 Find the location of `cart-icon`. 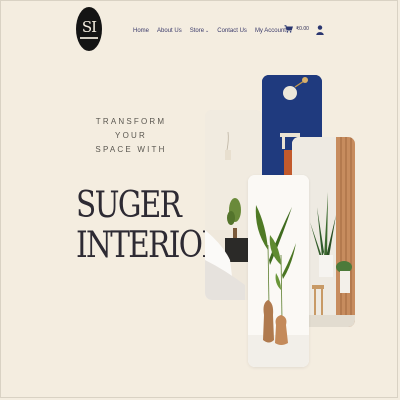

cart-icon is located at coordinates (288, 29).